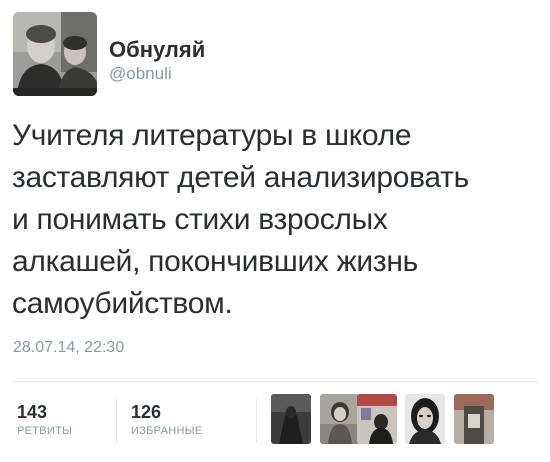 This screenshot has width=550, height=462. What do you see at coordinates (45, 431) in the screenshot?
I see `retweets-label: РЕТВИТЫ` at bounding box center [45, 431].